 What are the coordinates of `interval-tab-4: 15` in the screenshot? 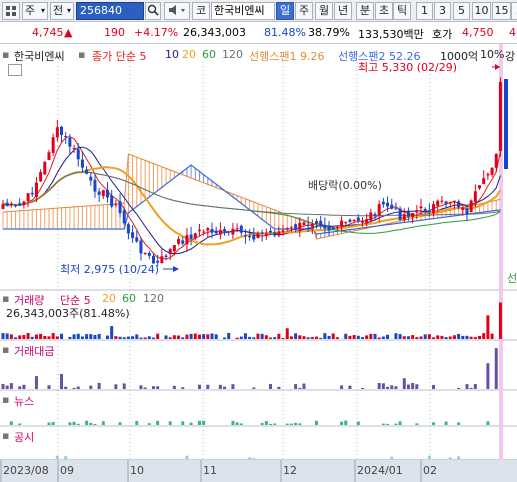 It's located at (501, 11).